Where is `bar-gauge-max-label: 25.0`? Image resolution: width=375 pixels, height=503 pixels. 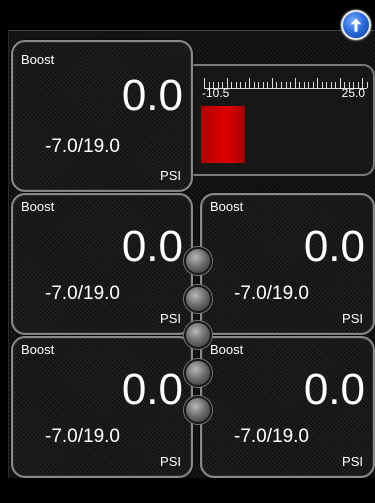 bar-gauge-max-label: 25.0 is located at coordinates (353, 93).